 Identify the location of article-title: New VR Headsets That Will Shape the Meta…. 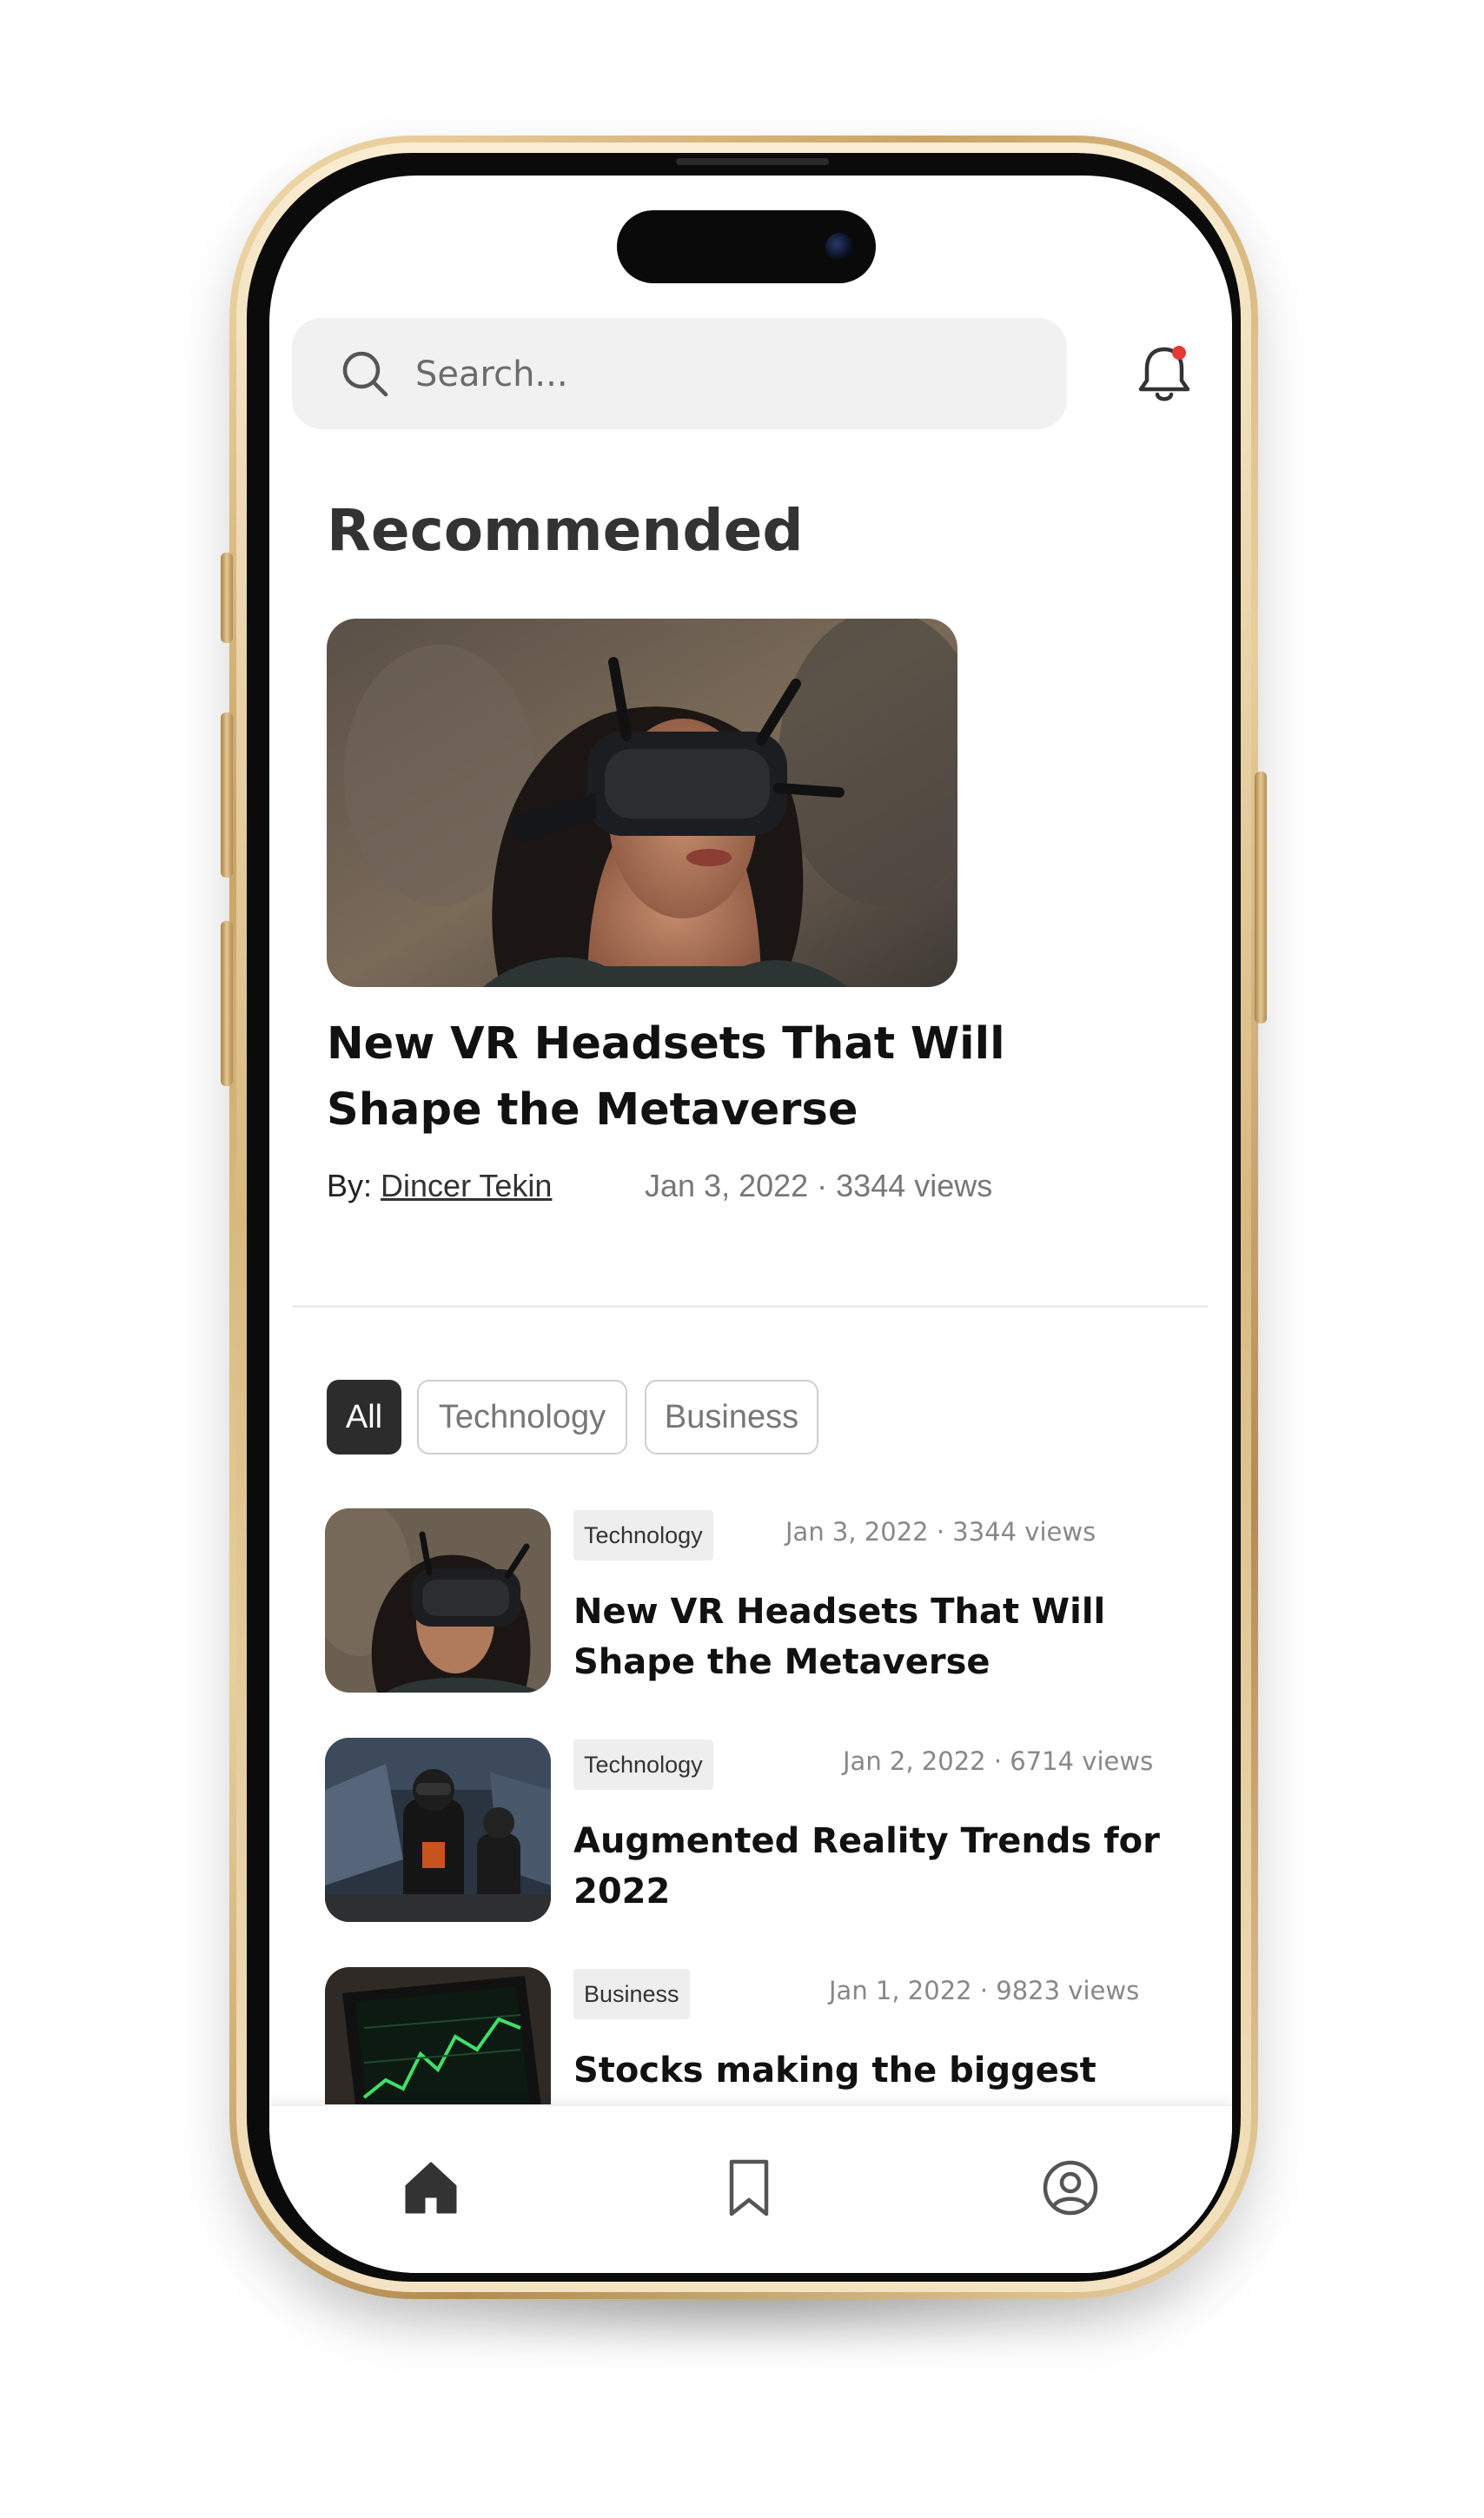
(839, 1637).